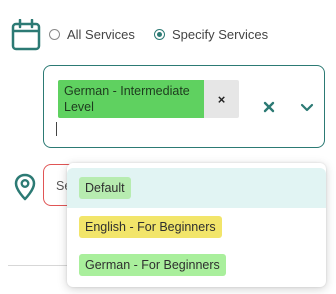 This screenshot has width=336, height=294. What do you see at coordinates (25, 187) in the screenshot?
I see `location-pin-icon` at bounding box center [25, 187].